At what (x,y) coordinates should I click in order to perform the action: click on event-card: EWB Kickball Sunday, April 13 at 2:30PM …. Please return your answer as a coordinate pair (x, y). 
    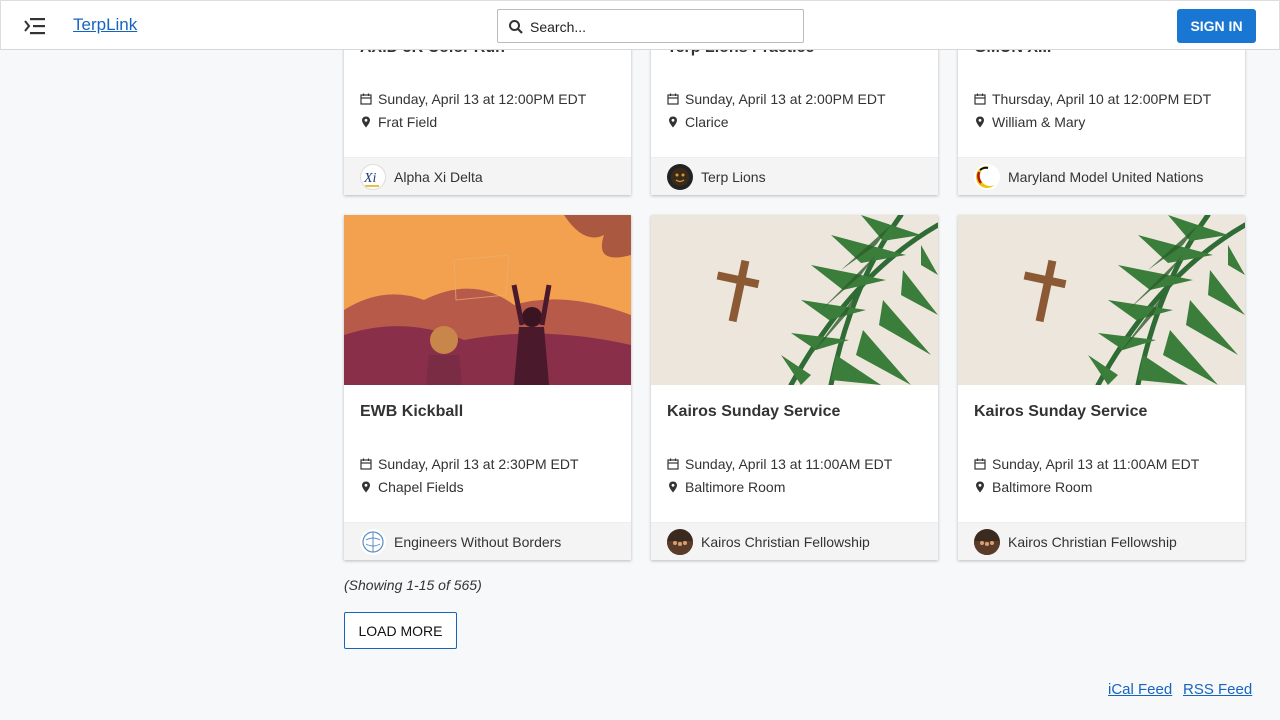
    Looking at the image, I should click on (487, 387).